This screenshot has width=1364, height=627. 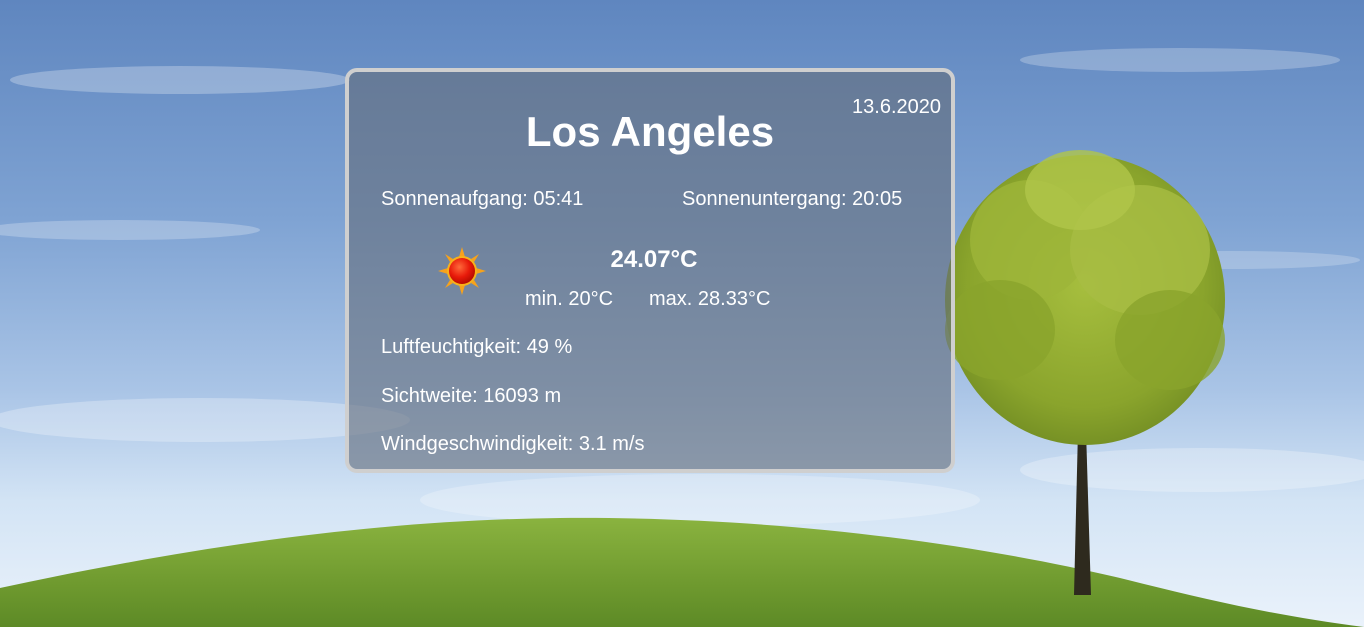 I want to click on humidity-label: Luftfeuchtigkeit: 49 %, so click(x=477, y=347).